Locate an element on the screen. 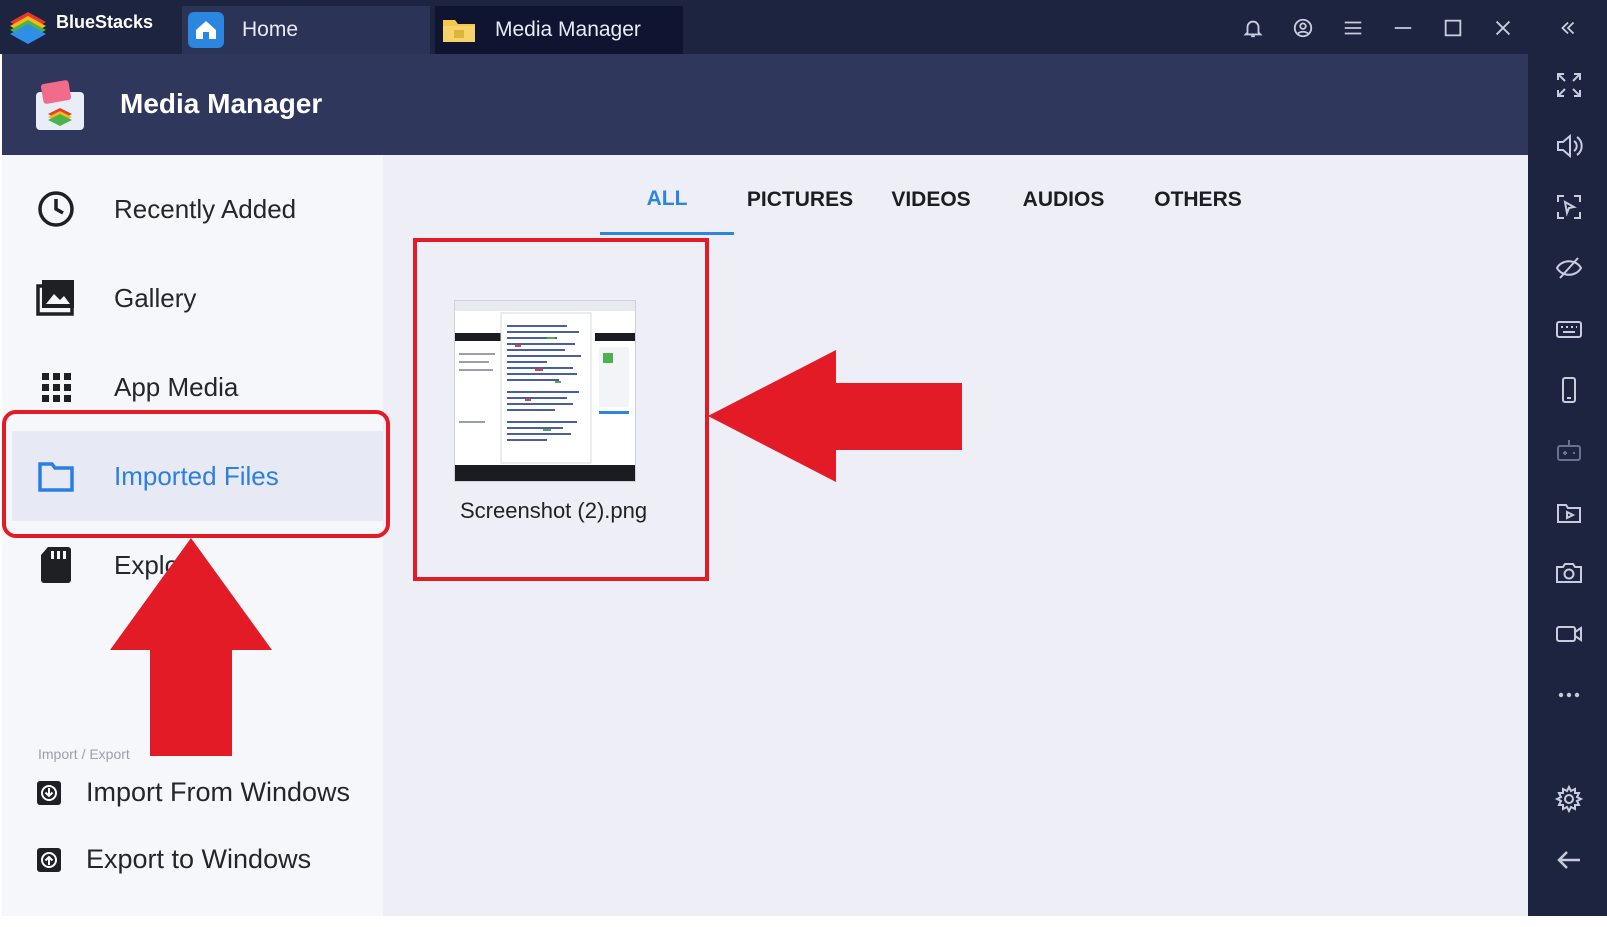 The height and width of the screenshot is (927, 1607). tab-media-manager: Media Manager is located at coordinates (559, 30).